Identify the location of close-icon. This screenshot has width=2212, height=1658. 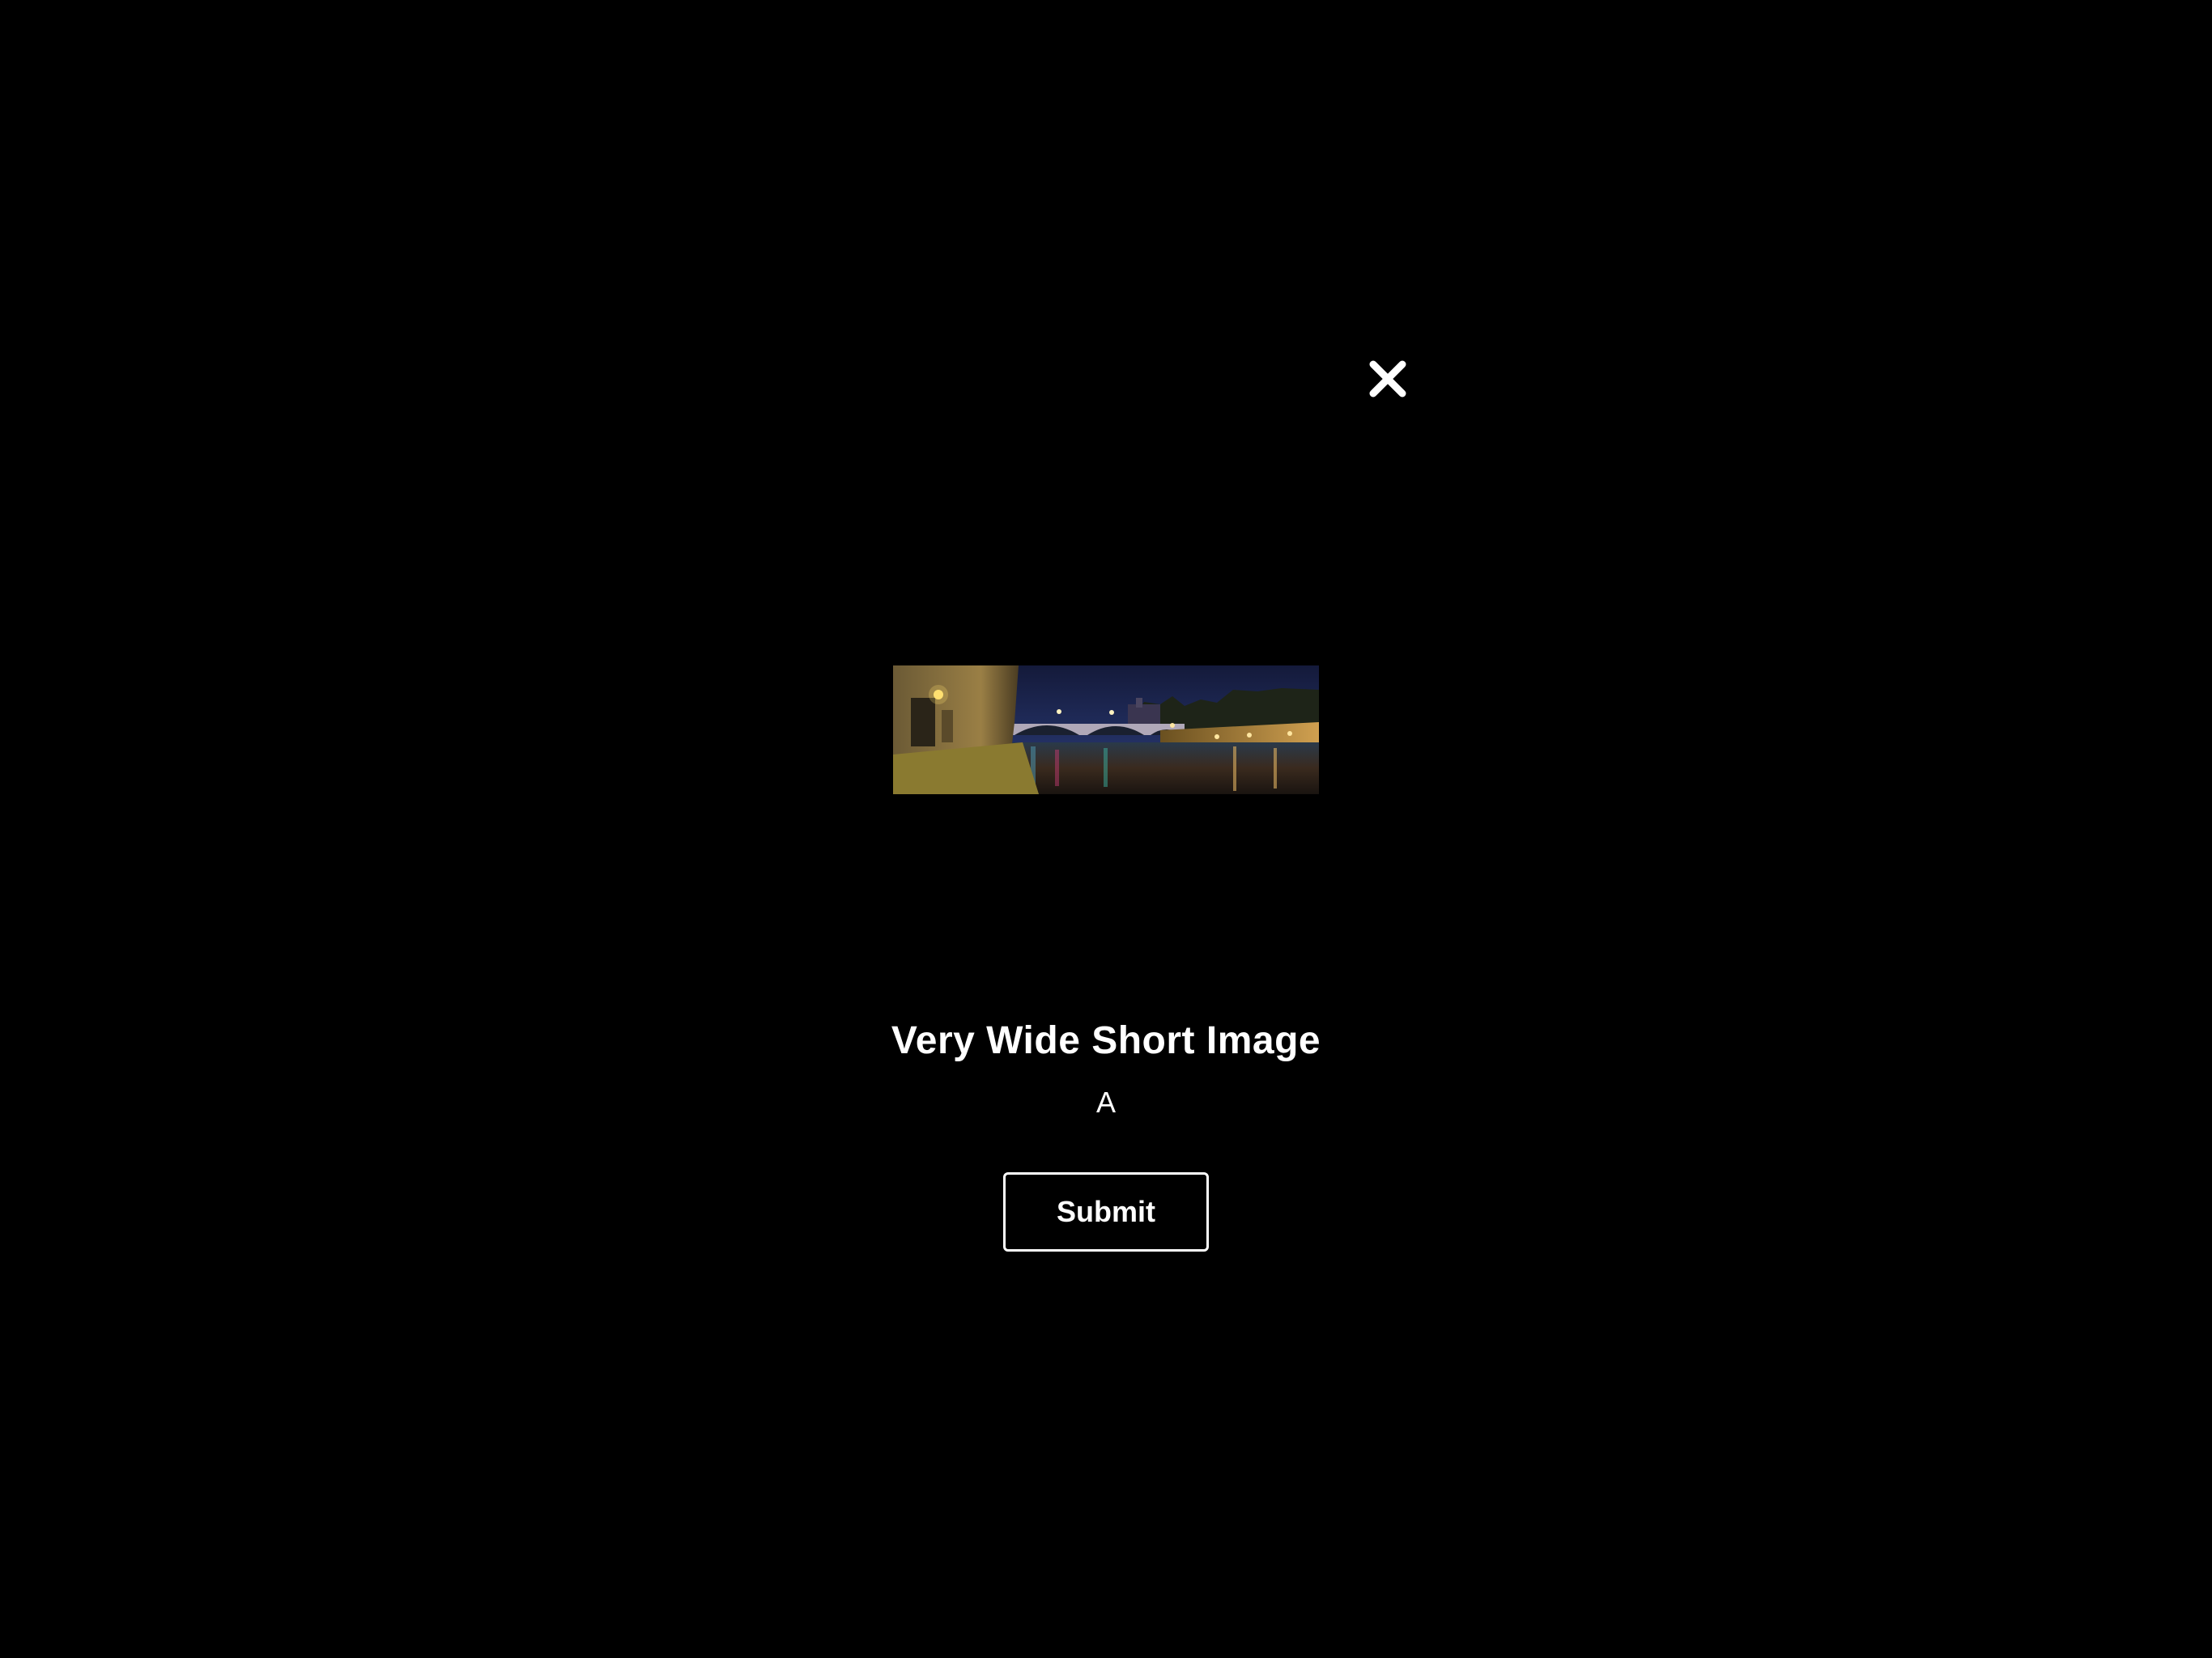
(1388, 378).